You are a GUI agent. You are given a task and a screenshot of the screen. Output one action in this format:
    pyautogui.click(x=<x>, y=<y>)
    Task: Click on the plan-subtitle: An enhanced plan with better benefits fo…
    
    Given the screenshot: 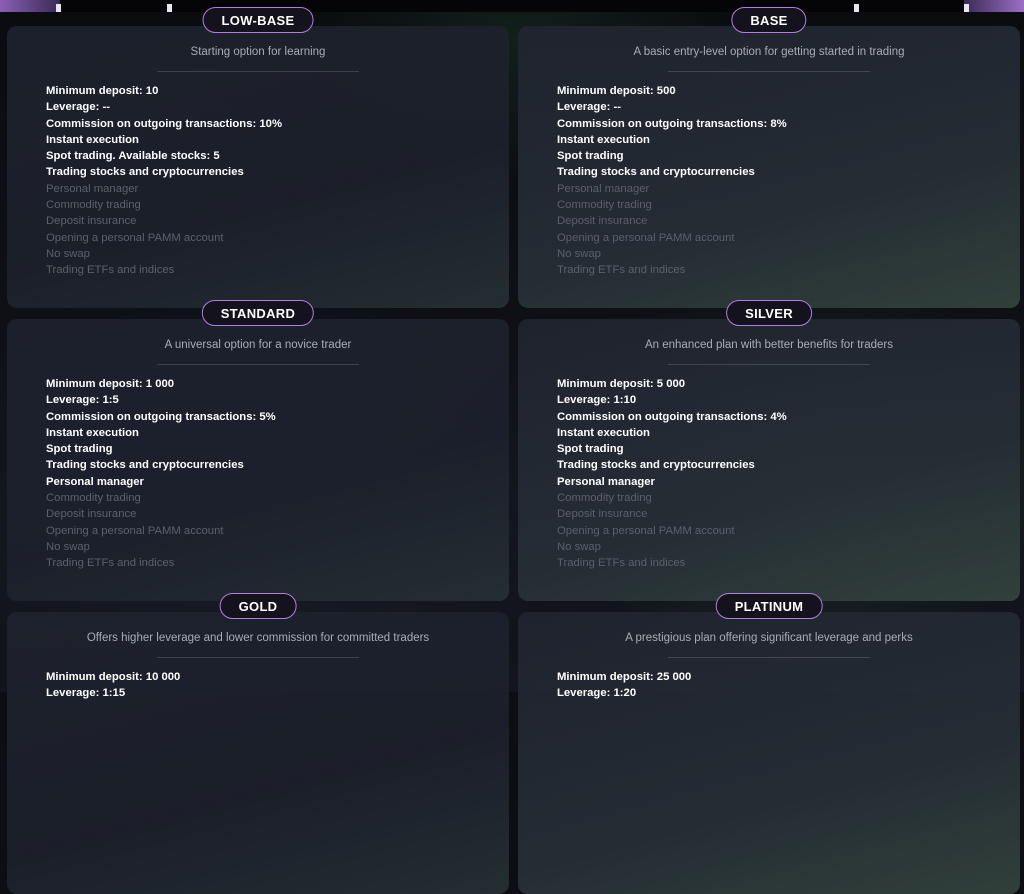 What is the action you would take?
    pyautogui.click(x=769, y=345)
    